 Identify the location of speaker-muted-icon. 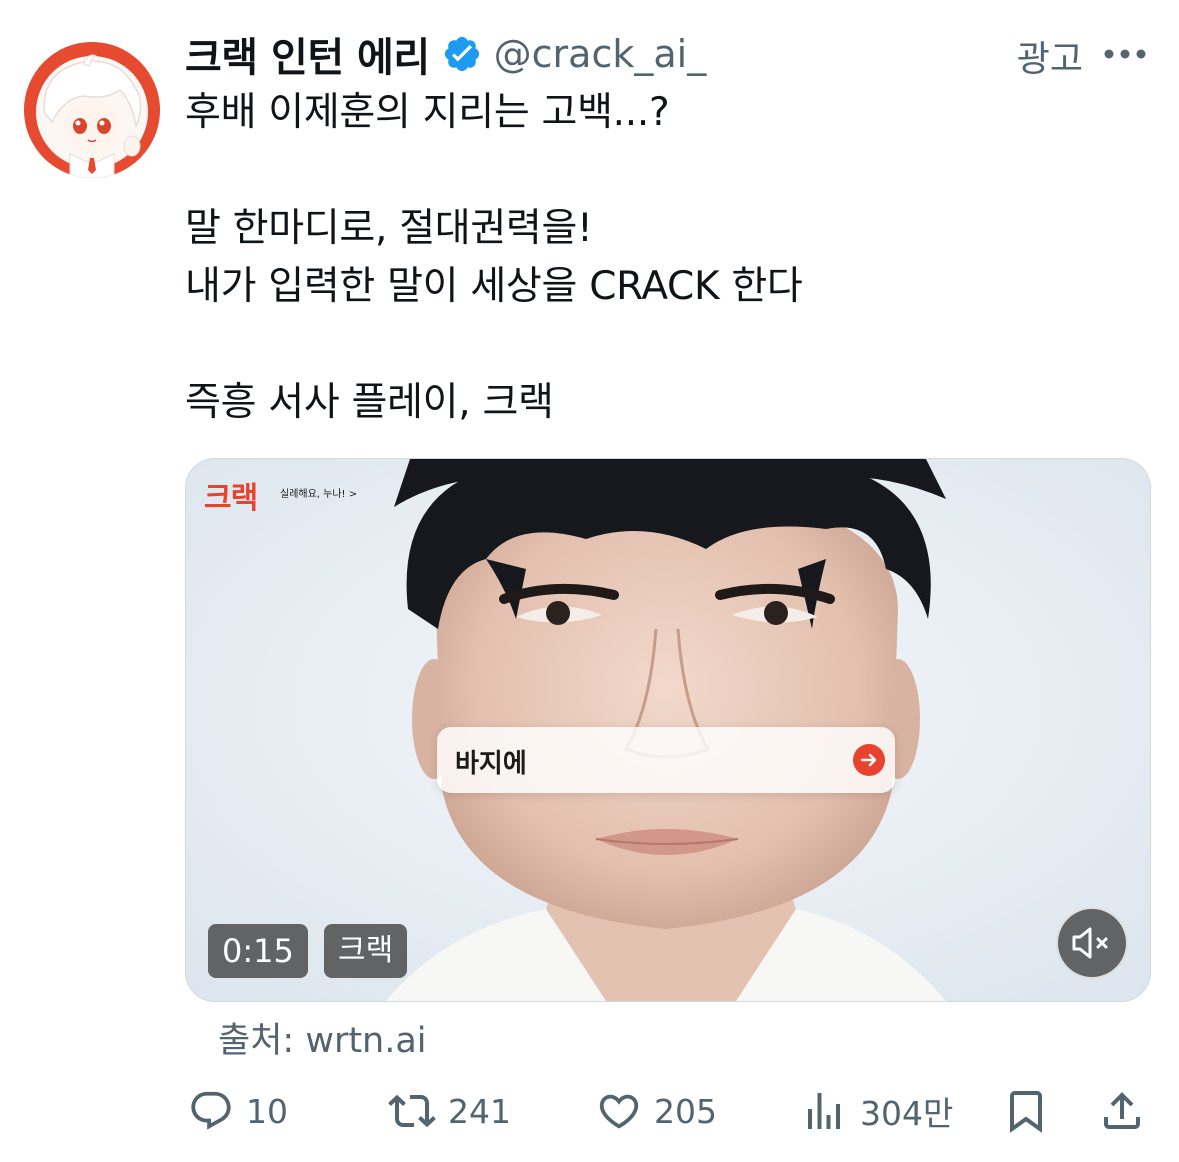
(1092, 943).